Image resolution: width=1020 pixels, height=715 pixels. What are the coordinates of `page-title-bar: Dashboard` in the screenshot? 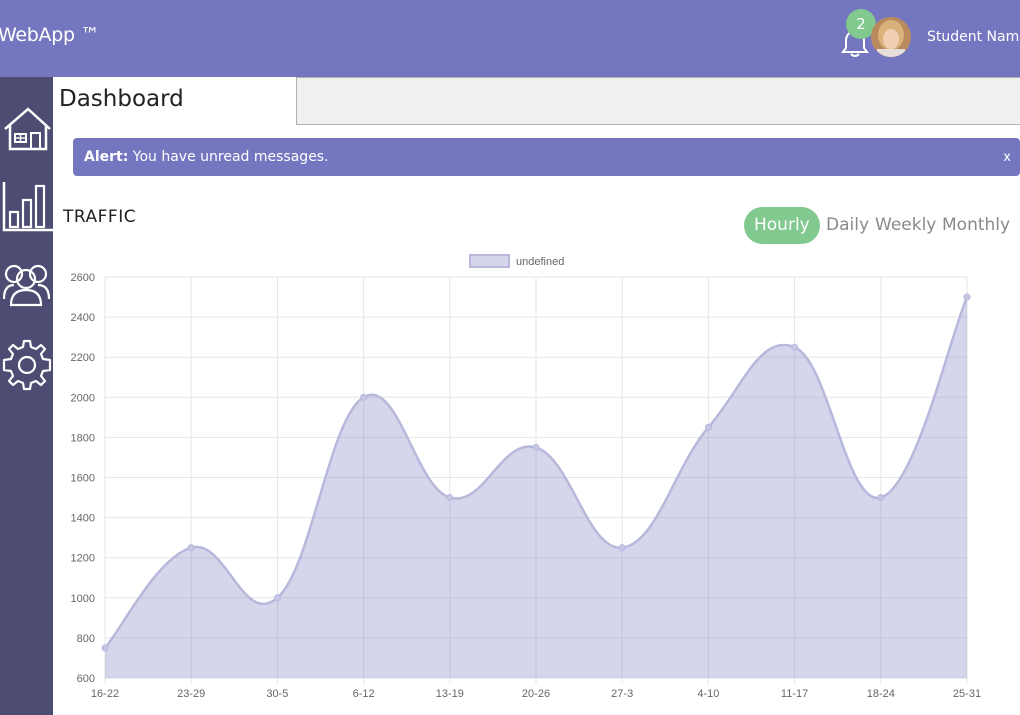 It's located at (174, 101).